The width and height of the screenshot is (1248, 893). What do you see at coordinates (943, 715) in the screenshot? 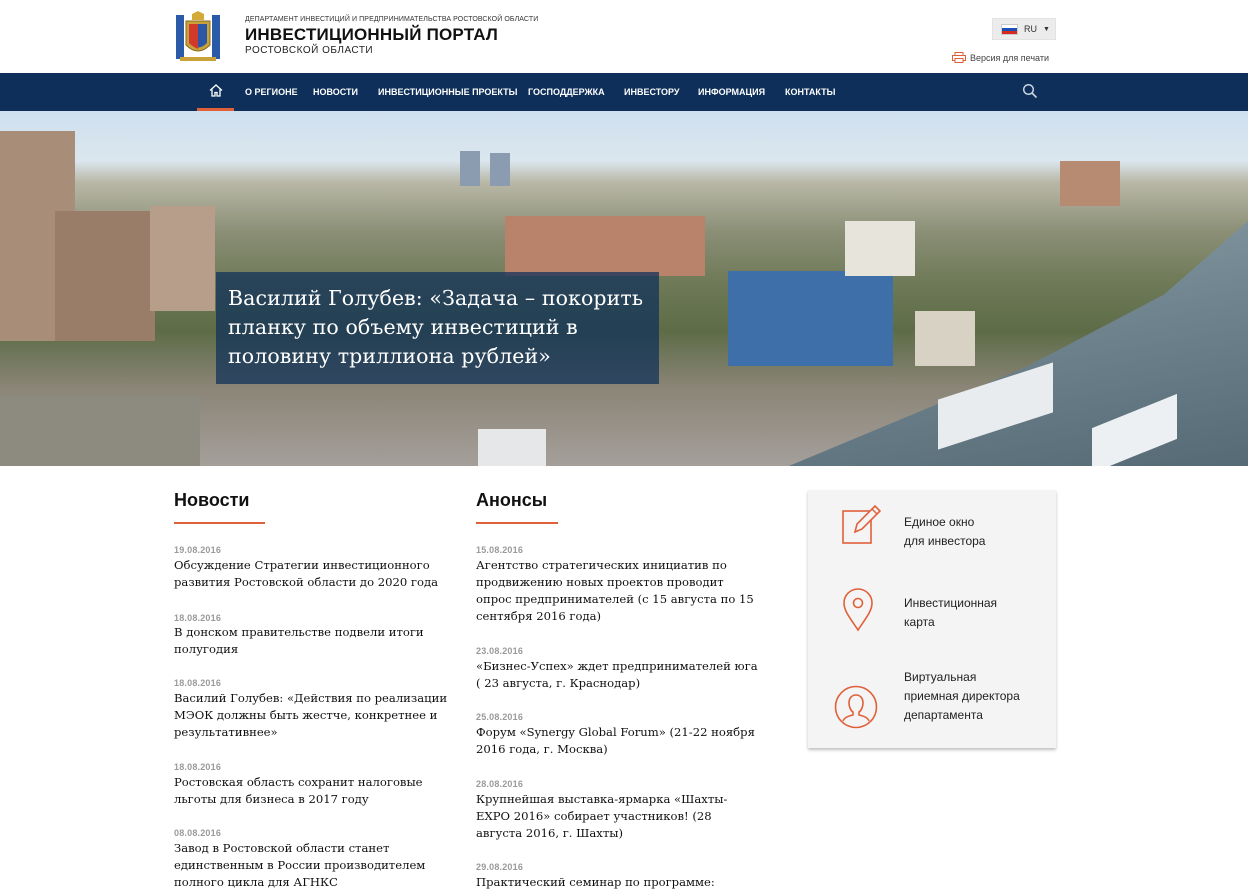
I see `quick-link-label-line: департамента` at bounding box center [943, 715].